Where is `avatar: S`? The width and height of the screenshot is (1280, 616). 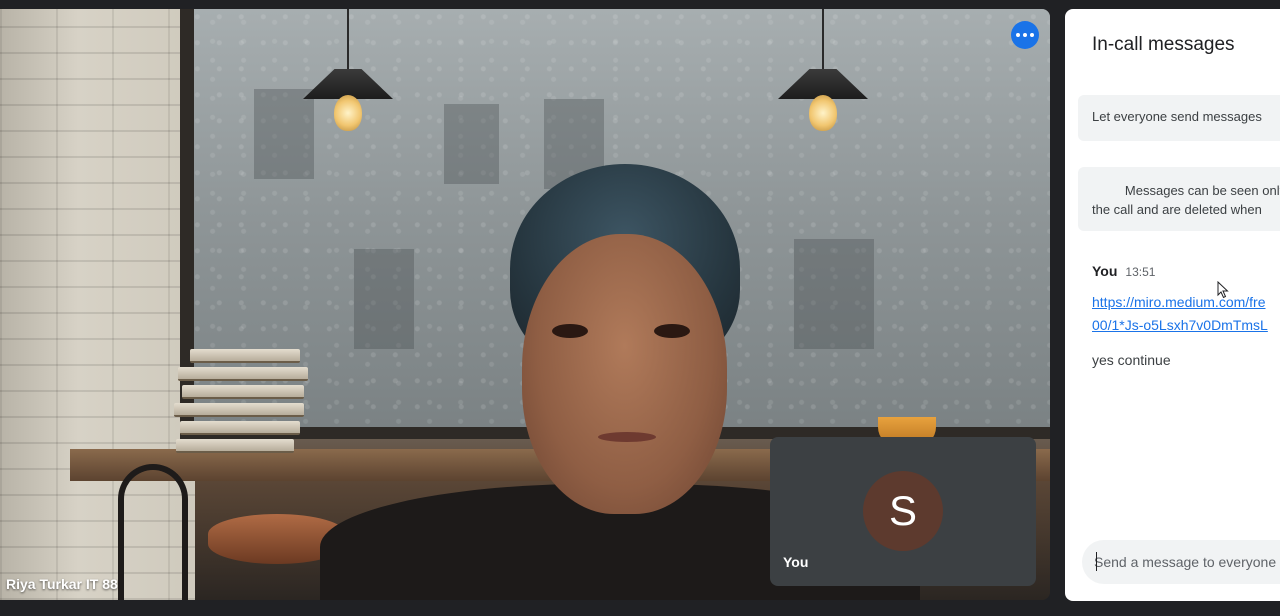 avatar: S is located at coordinates (903, 511).